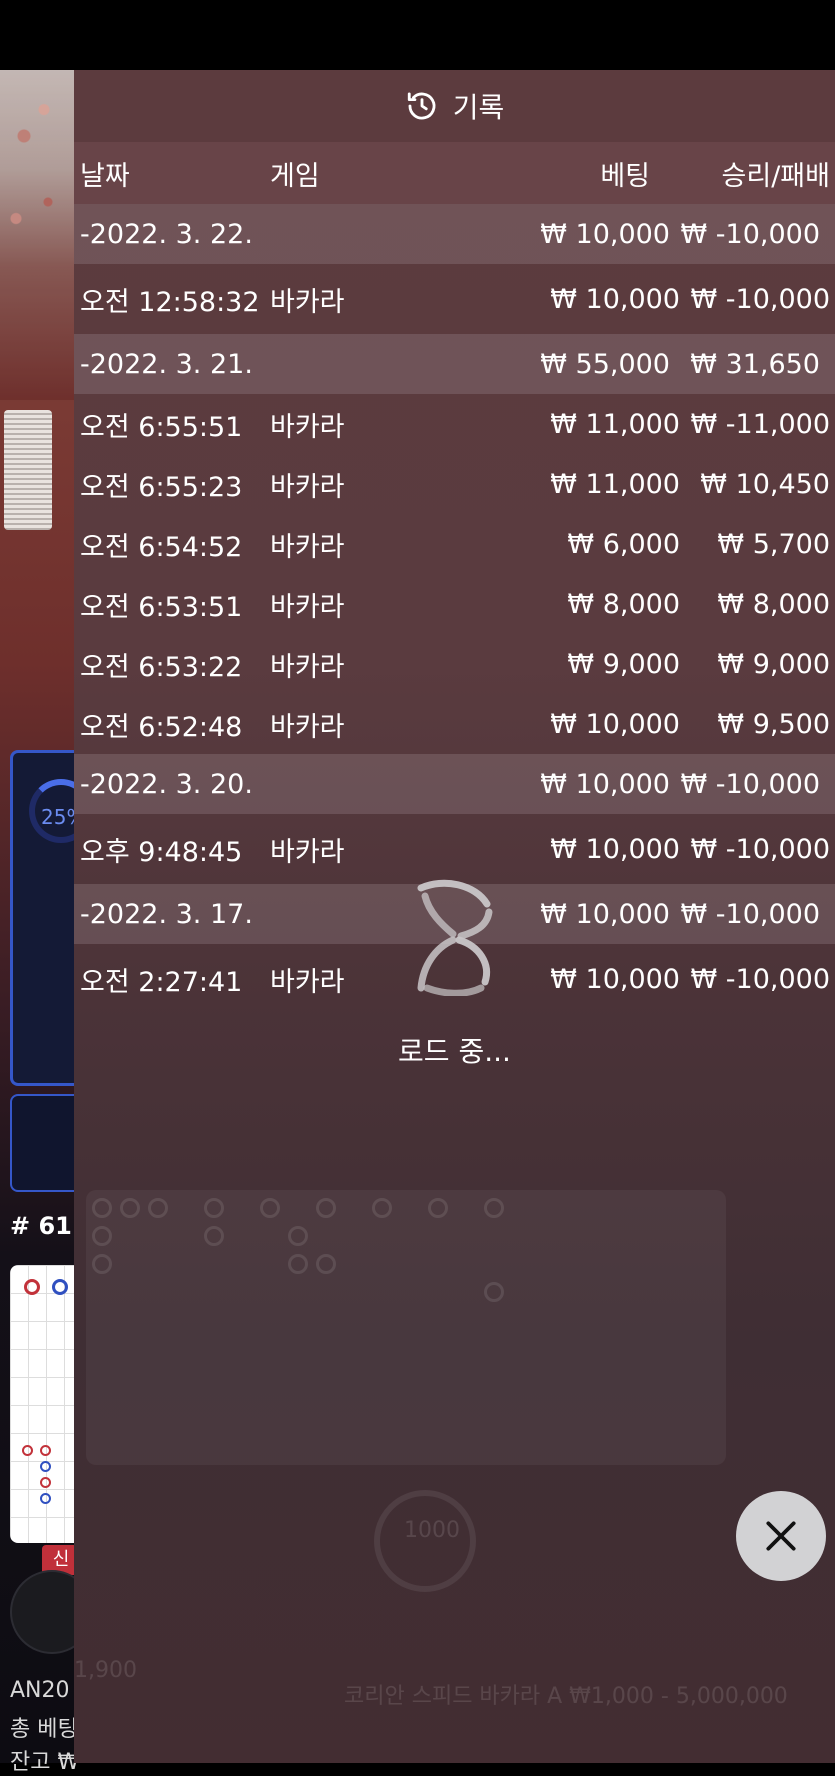 The image size is (835, 1776). I want to click on history-row: 오전 6:52:48 바카라 ₩ 10,000 ₩ 9,500, so click(454, 724).